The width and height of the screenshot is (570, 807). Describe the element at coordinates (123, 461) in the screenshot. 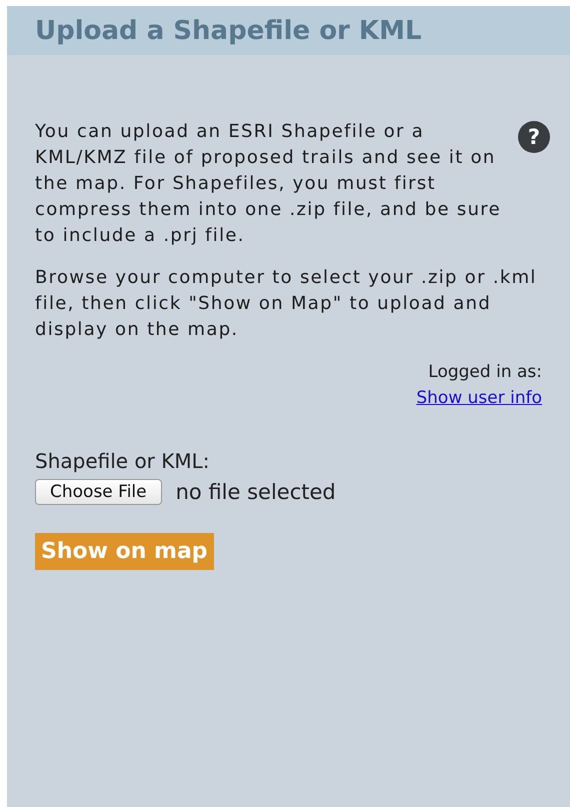

I see `field-label: Shapefile or KML:` at that location.